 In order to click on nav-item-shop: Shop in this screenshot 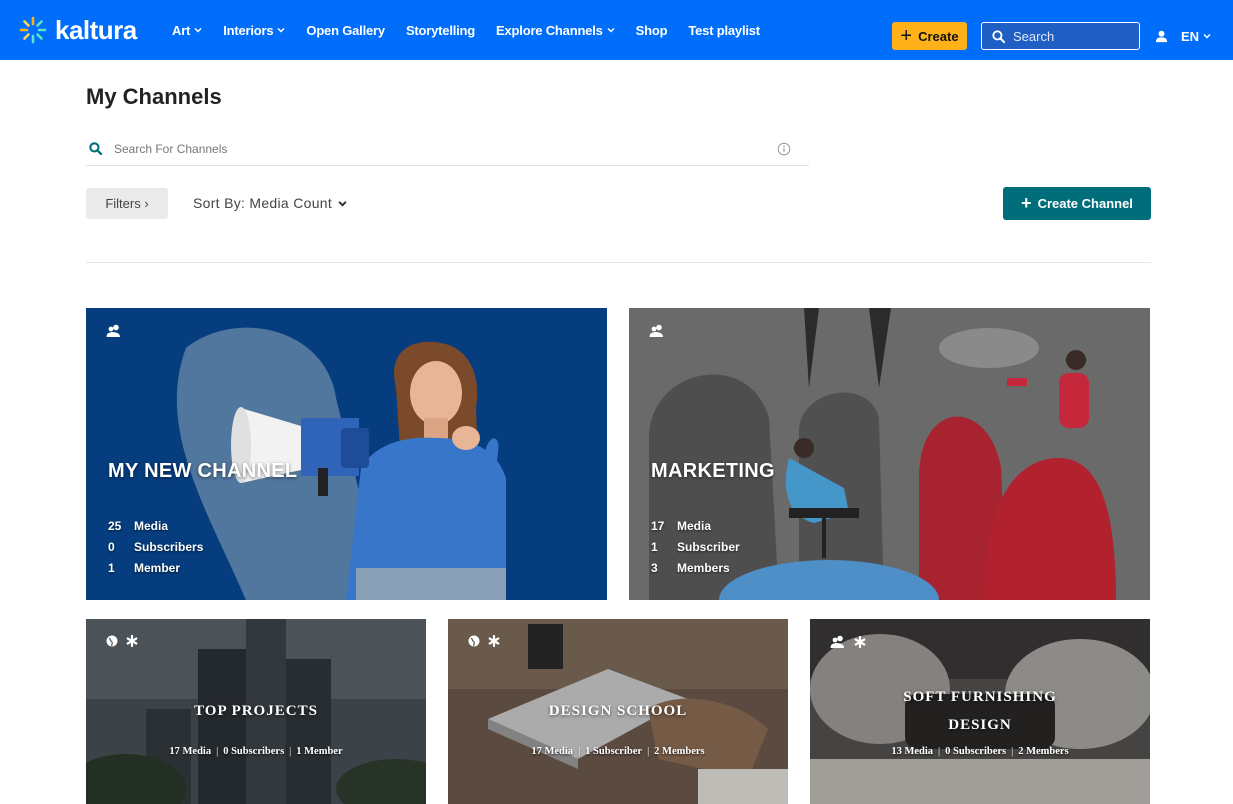, I will do `click(652, 30)`.